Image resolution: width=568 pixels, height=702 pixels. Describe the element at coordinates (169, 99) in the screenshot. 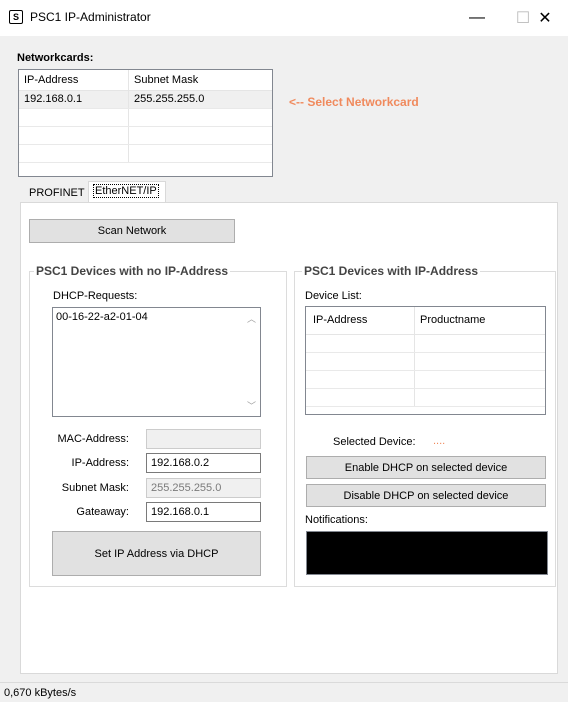

I see `networkcard-mask: 255.255.255.0` at that location.